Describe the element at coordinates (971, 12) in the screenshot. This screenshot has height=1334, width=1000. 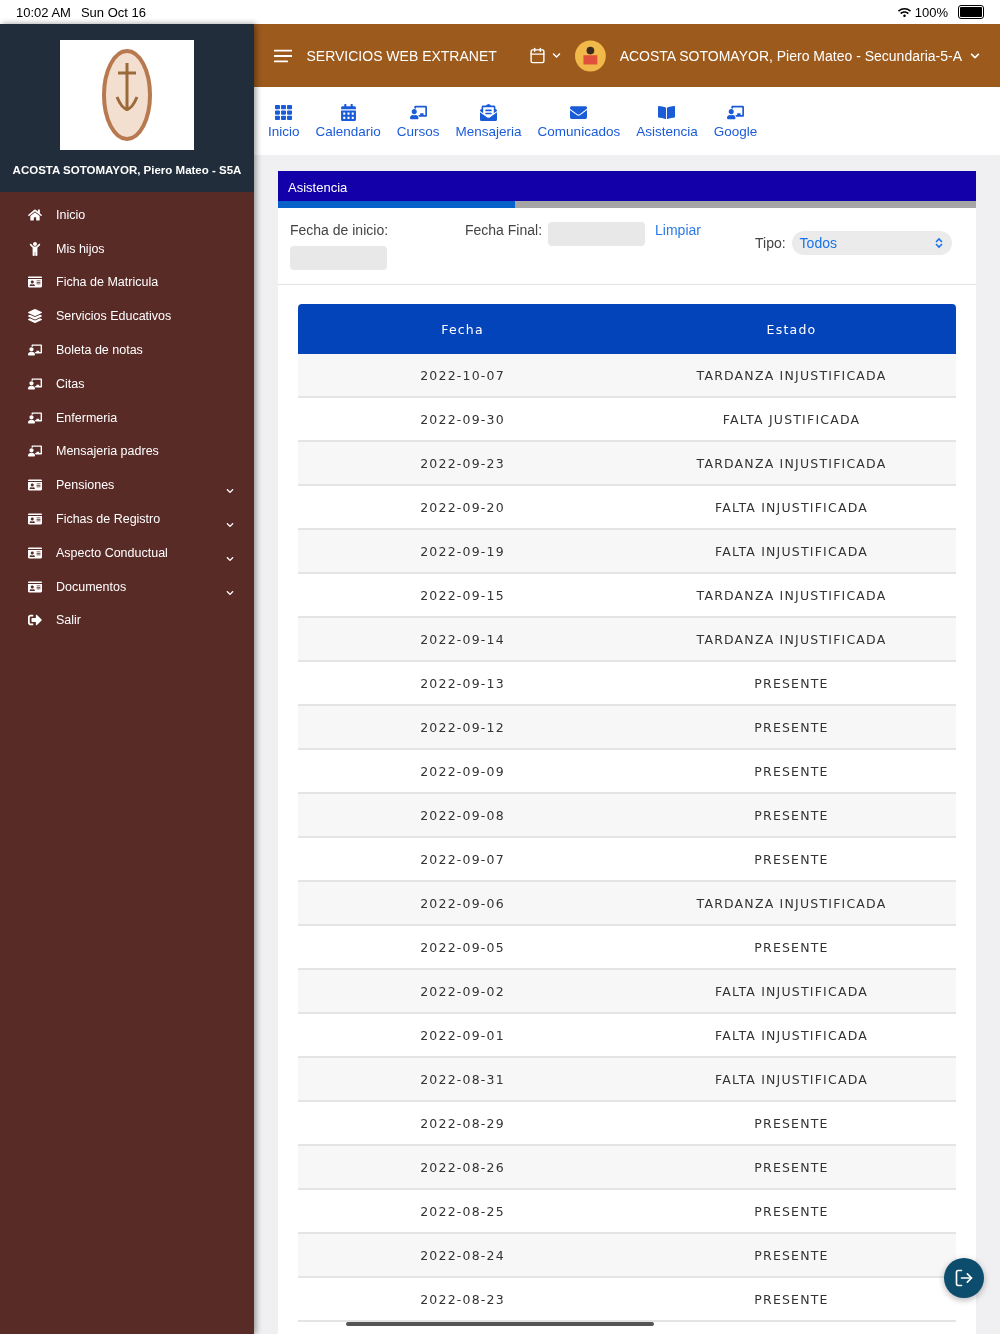
I see `battery-icon` at that location.